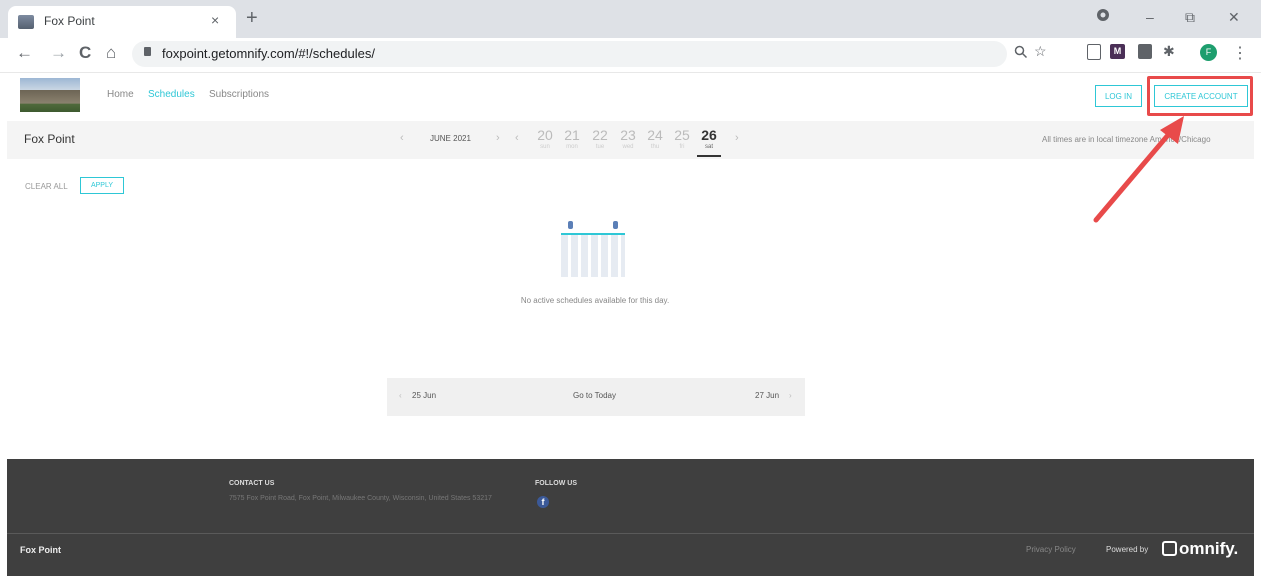 Image resolution: width=1261 pixels, height=576 pixels. What do you see at coordinates (498, 138) in the screenshot?
I see `next-month-arrow: ›` at bounding box center [498, 138].